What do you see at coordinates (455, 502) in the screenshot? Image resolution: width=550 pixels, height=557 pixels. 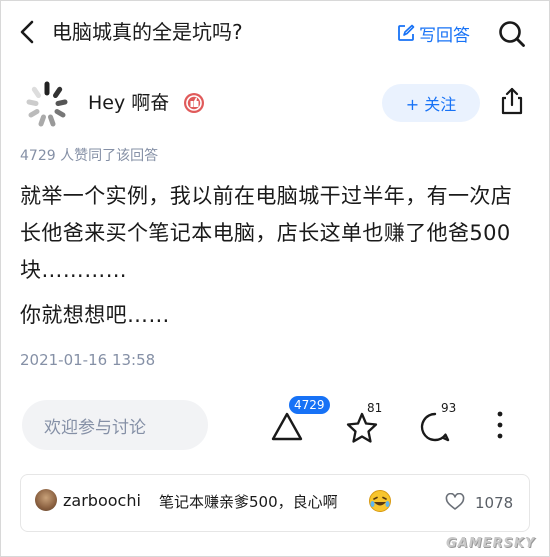 I see `heart-icon` at bounding box center [455, 502].